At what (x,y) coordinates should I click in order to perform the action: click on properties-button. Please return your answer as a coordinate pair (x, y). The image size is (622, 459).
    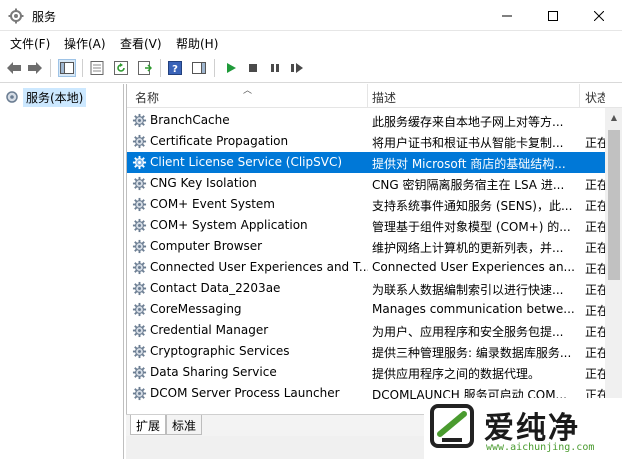
    Looking at the image, I should click on (97, 68).